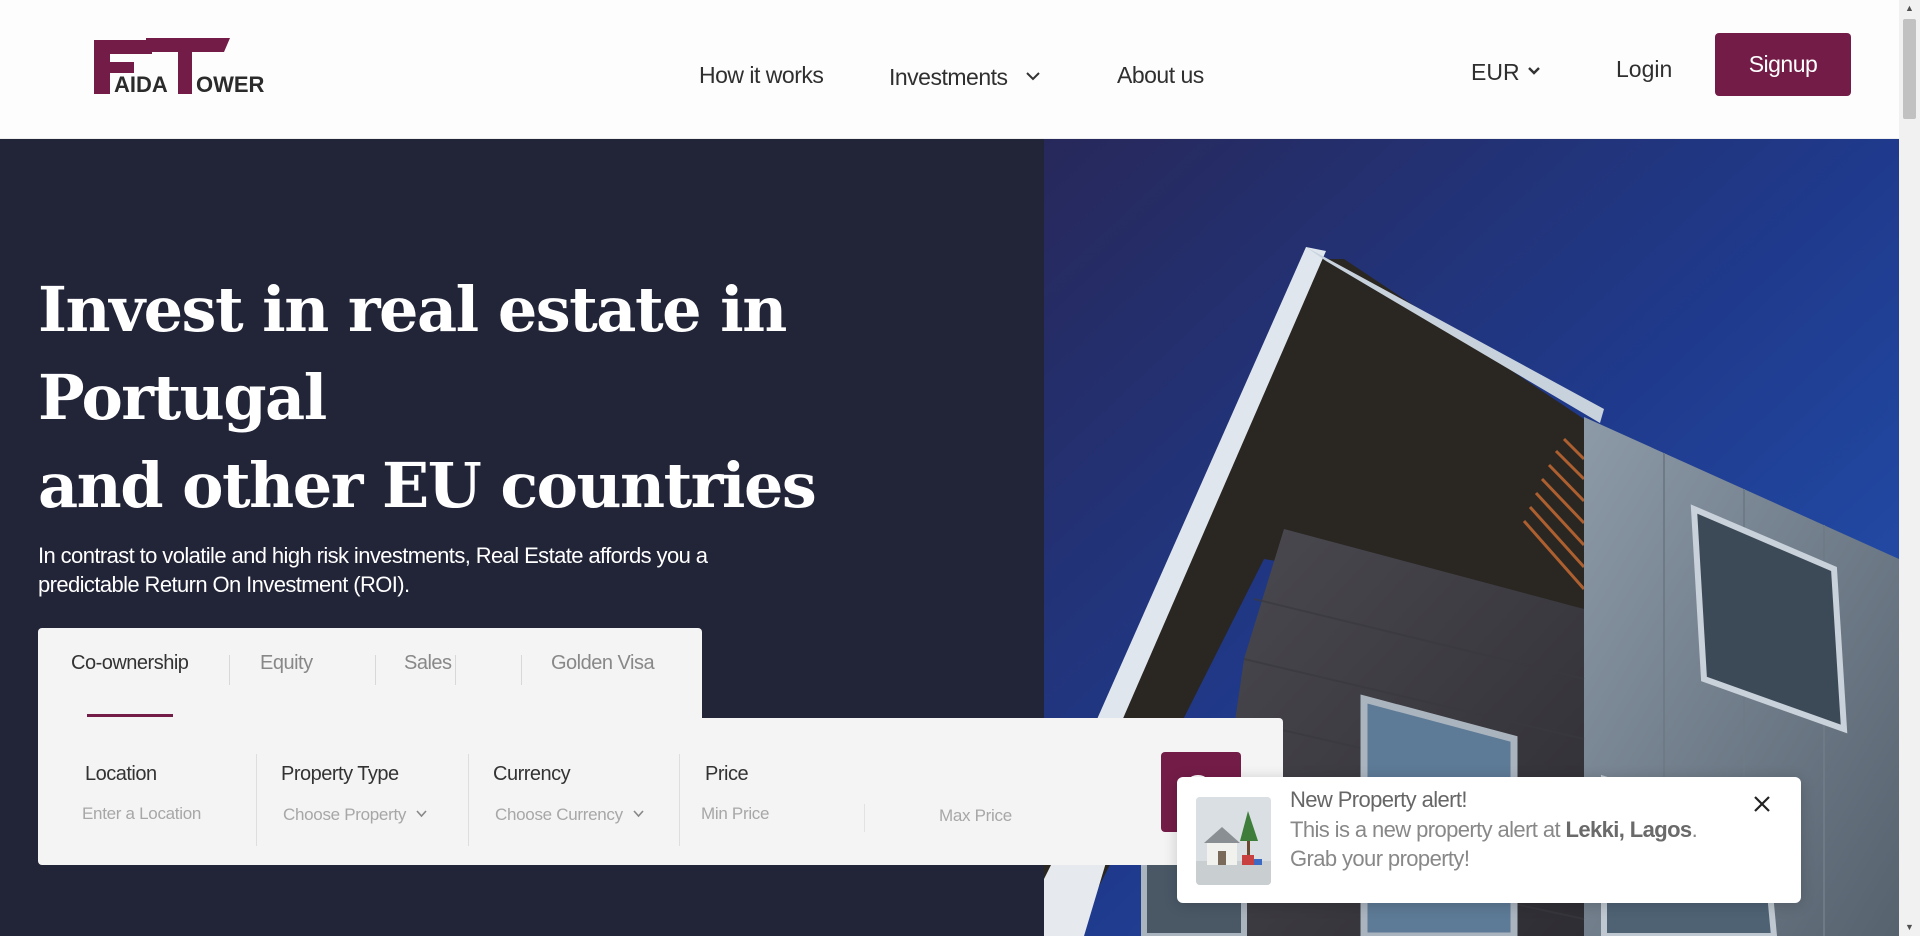  Describe the element at coordinates (1783, 64) in the screenshot. I see `signup-button: Signup` at that location.